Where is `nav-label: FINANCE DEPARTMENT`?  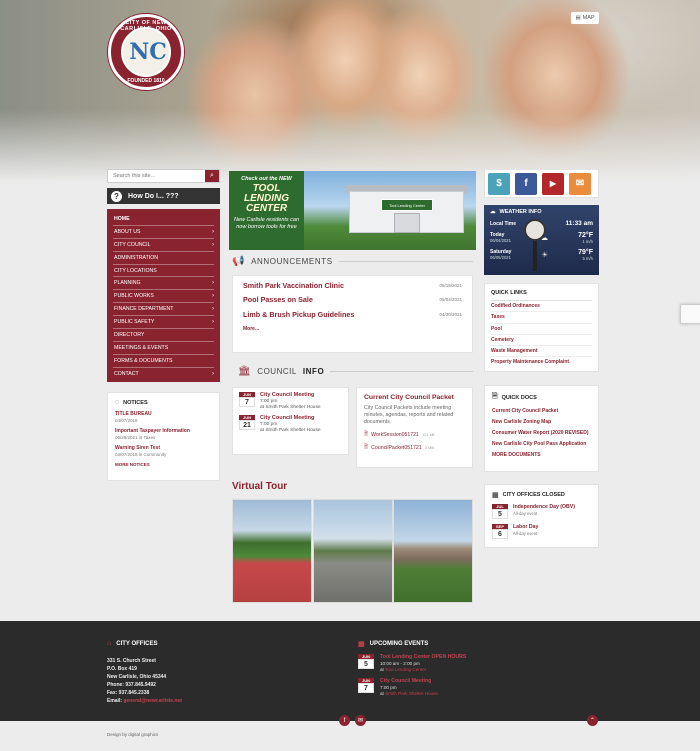
nav-label: FINANCE DEPARTMENT is located at coordinates (144, 309).